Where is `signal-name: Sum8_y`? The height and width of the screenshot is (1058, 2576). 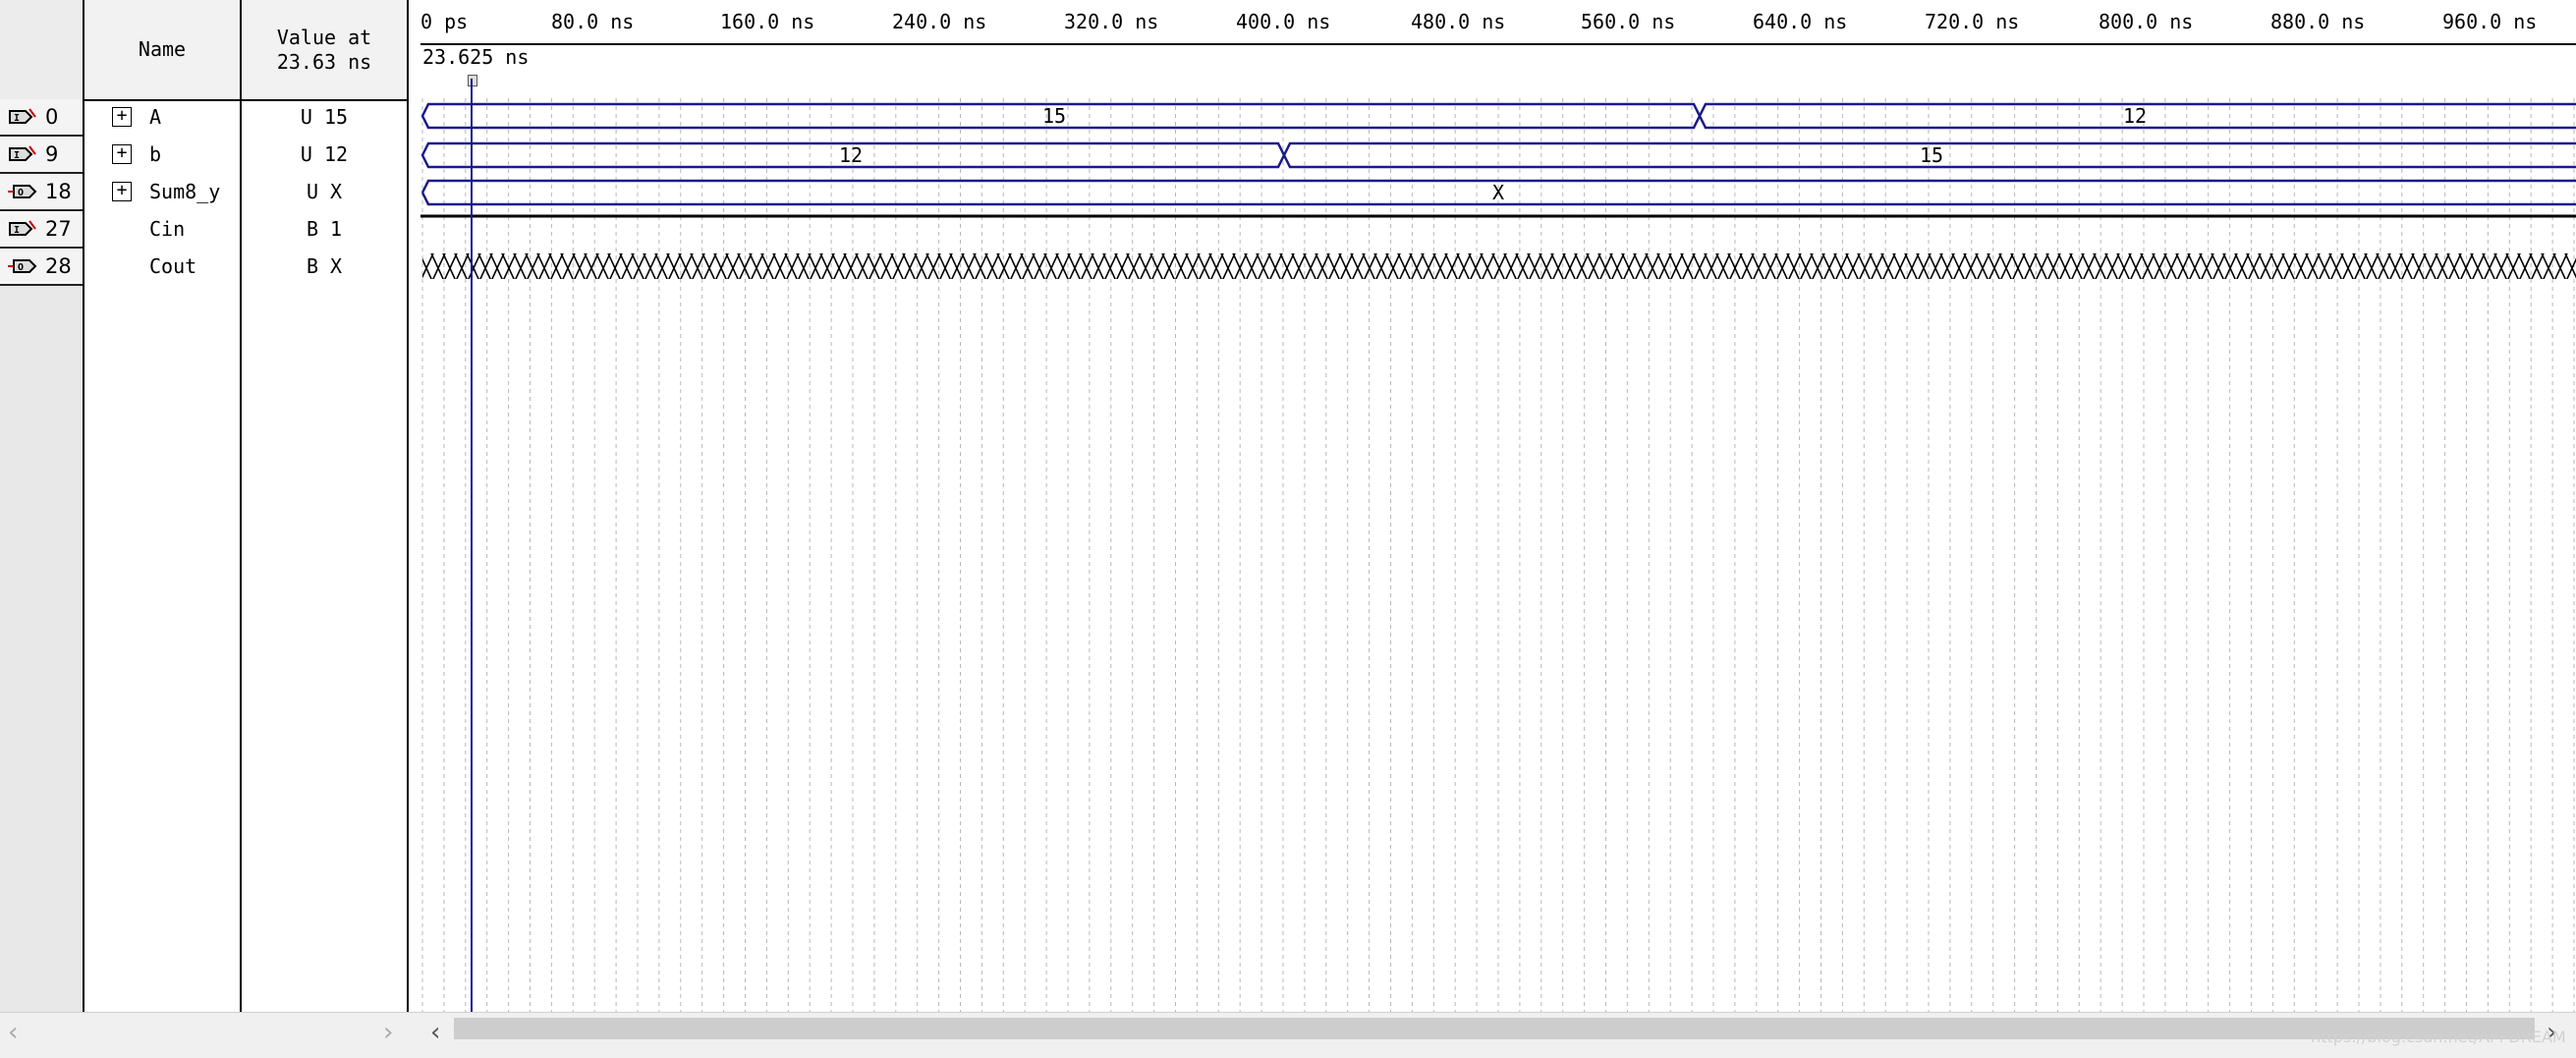
signal-name: Sum8_y is located at coordinates (185, 191).